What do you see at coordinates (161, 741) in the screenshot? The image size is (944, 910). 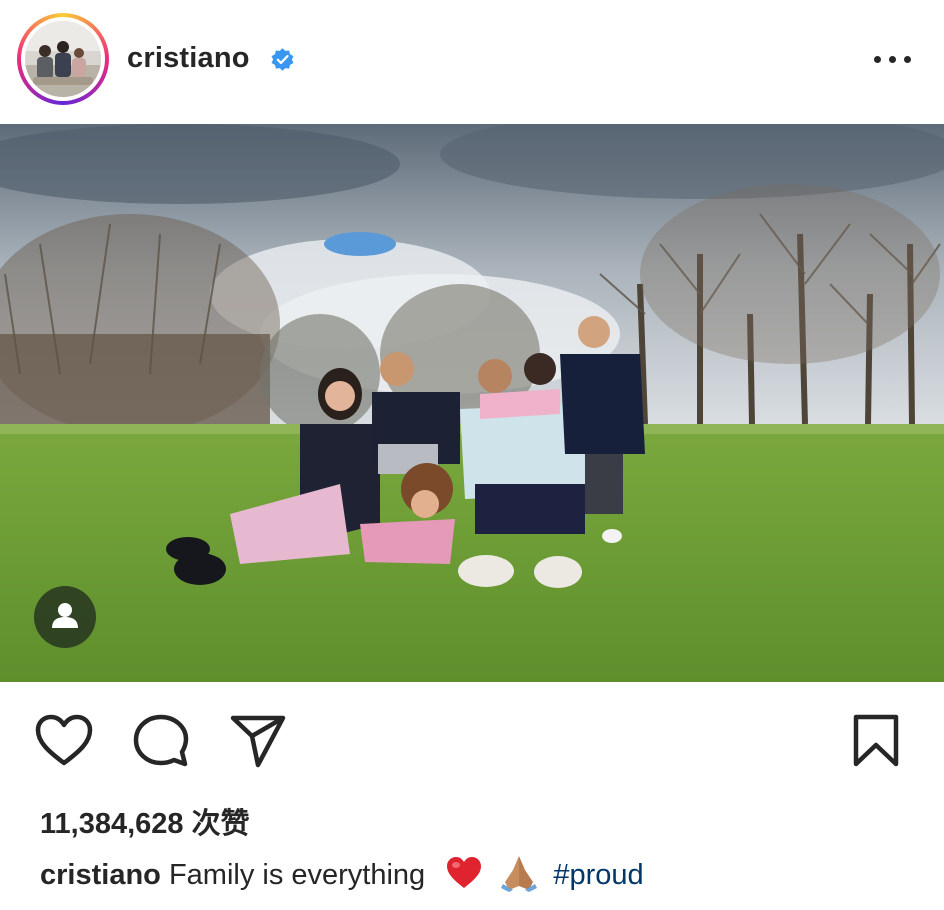 I see `comment-icon` at bounding box center [161, 741].